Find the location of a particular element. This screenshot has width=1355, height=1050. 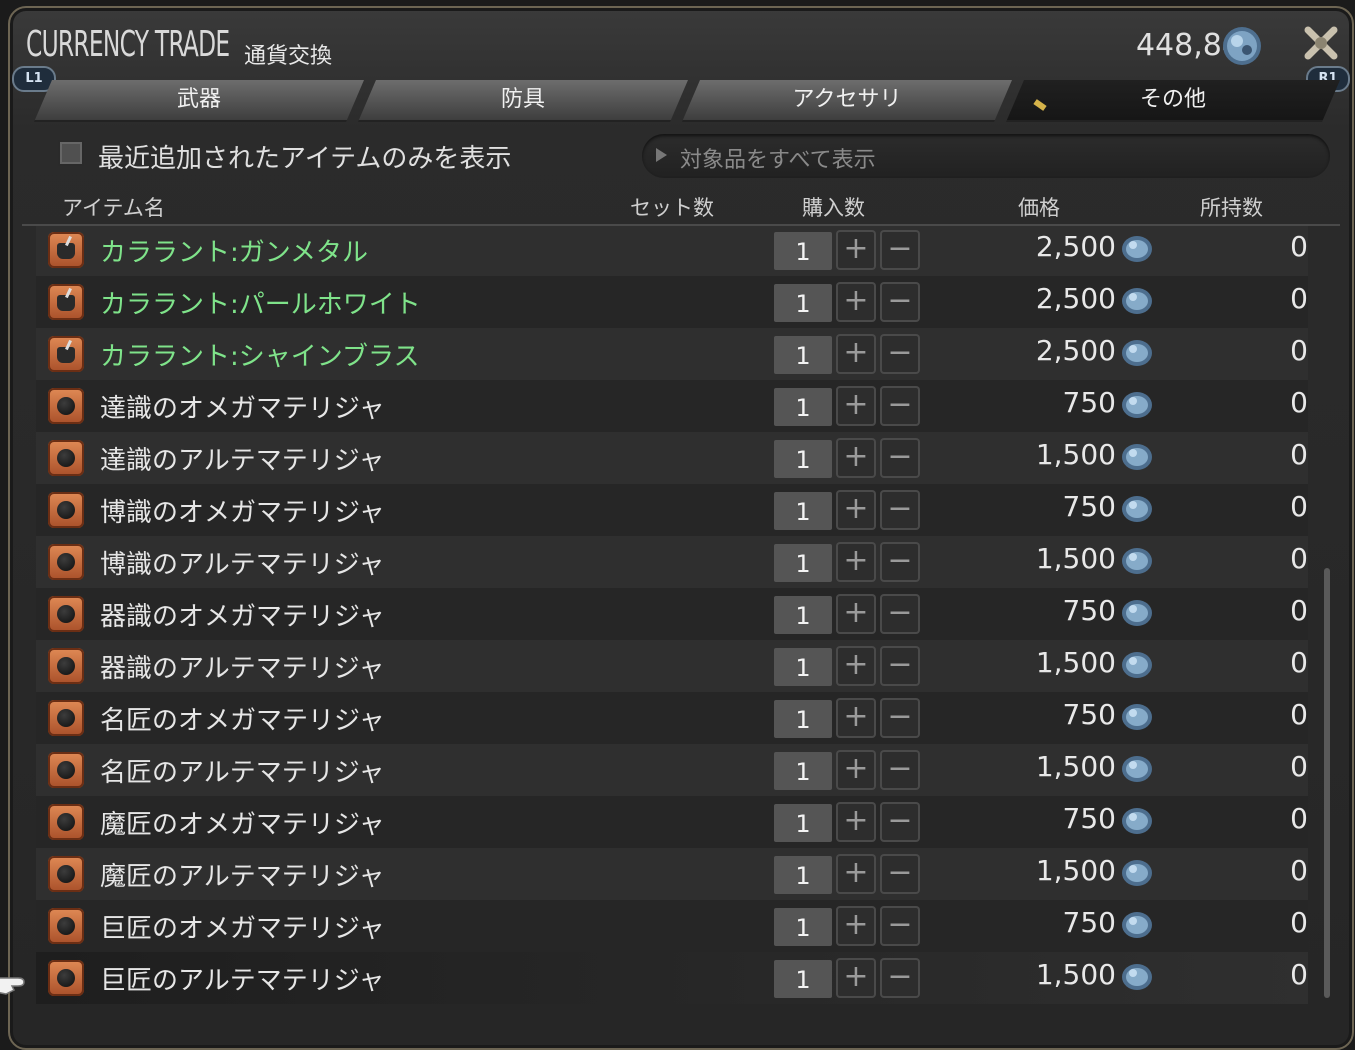

item-row: 魔匠のアルテマテリジャ 1 + − 1,500 0 is located at coordinates (672, 874).